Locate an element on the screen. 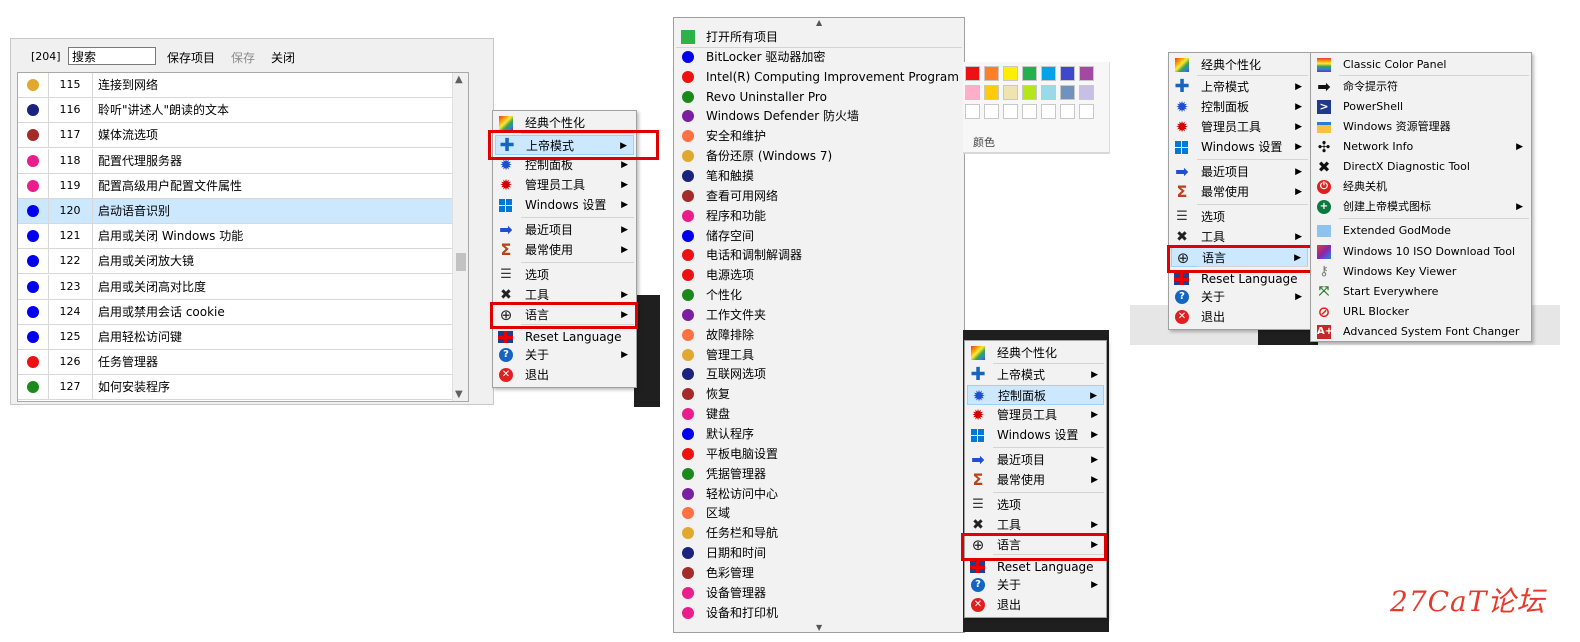 Image resolution: width=1580 pixels, height=642 pixels. menu-item: 管理工具 is located at coordinates (818, 355).